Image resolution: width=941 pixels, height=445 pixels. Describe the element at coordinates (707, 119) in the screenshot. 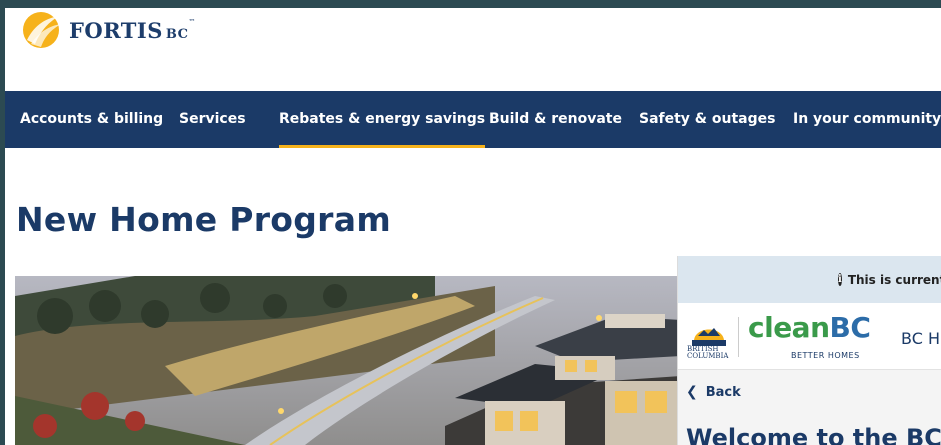

I see `nav-item-safety-outages: Safety & outages` at that location.